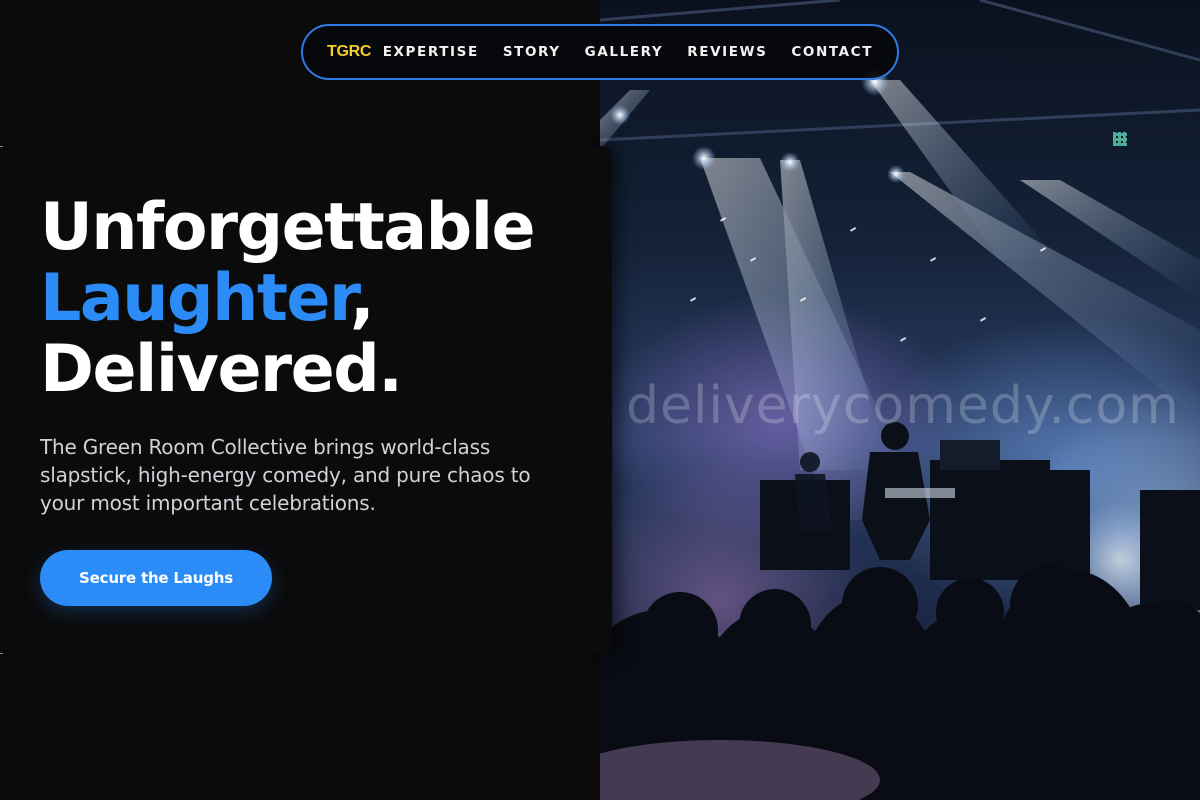 This screenshot has width=1200, height=800. I want to click on nav-link-gallery: GALLERY, so click(624, 52).